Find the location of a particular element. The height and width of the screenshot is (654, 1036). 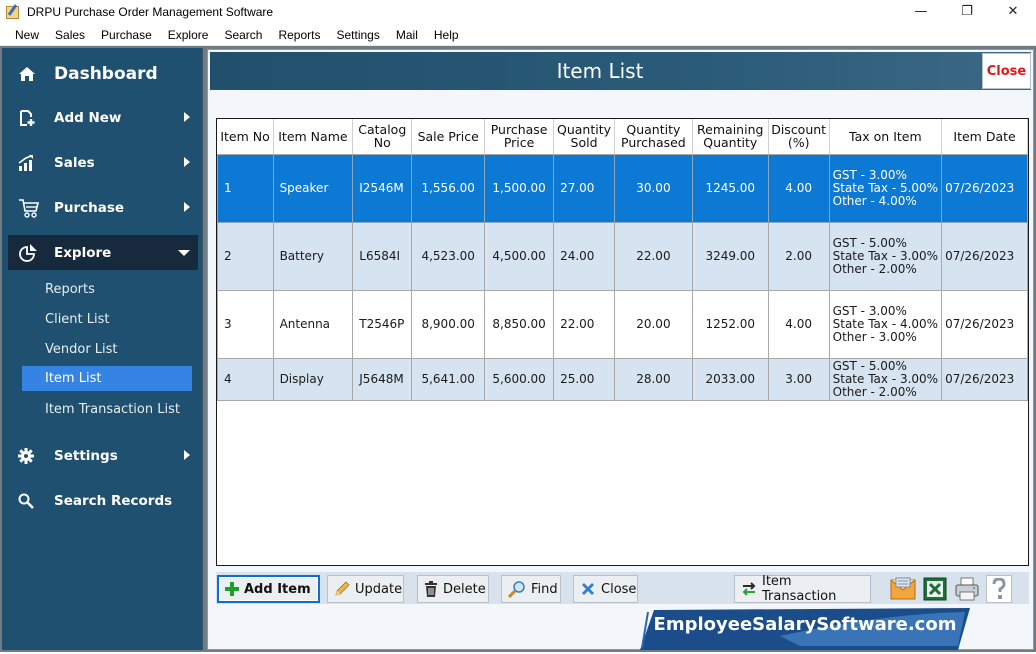

menu-mail: Mail is located at coordinates (407, 35).